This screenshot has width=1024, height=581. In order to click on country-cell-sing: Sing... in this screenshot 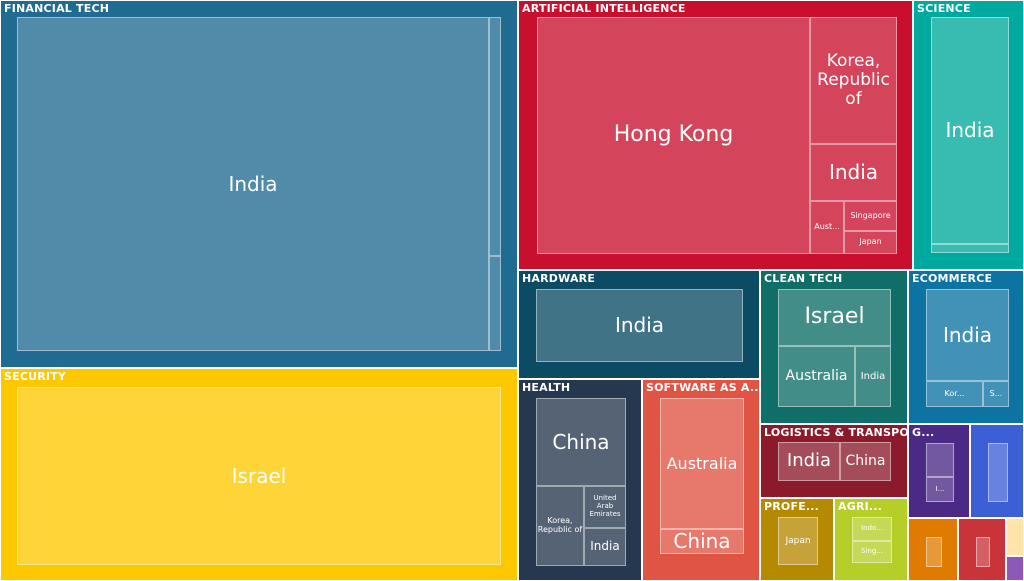, I will do `click(872, 552)`.